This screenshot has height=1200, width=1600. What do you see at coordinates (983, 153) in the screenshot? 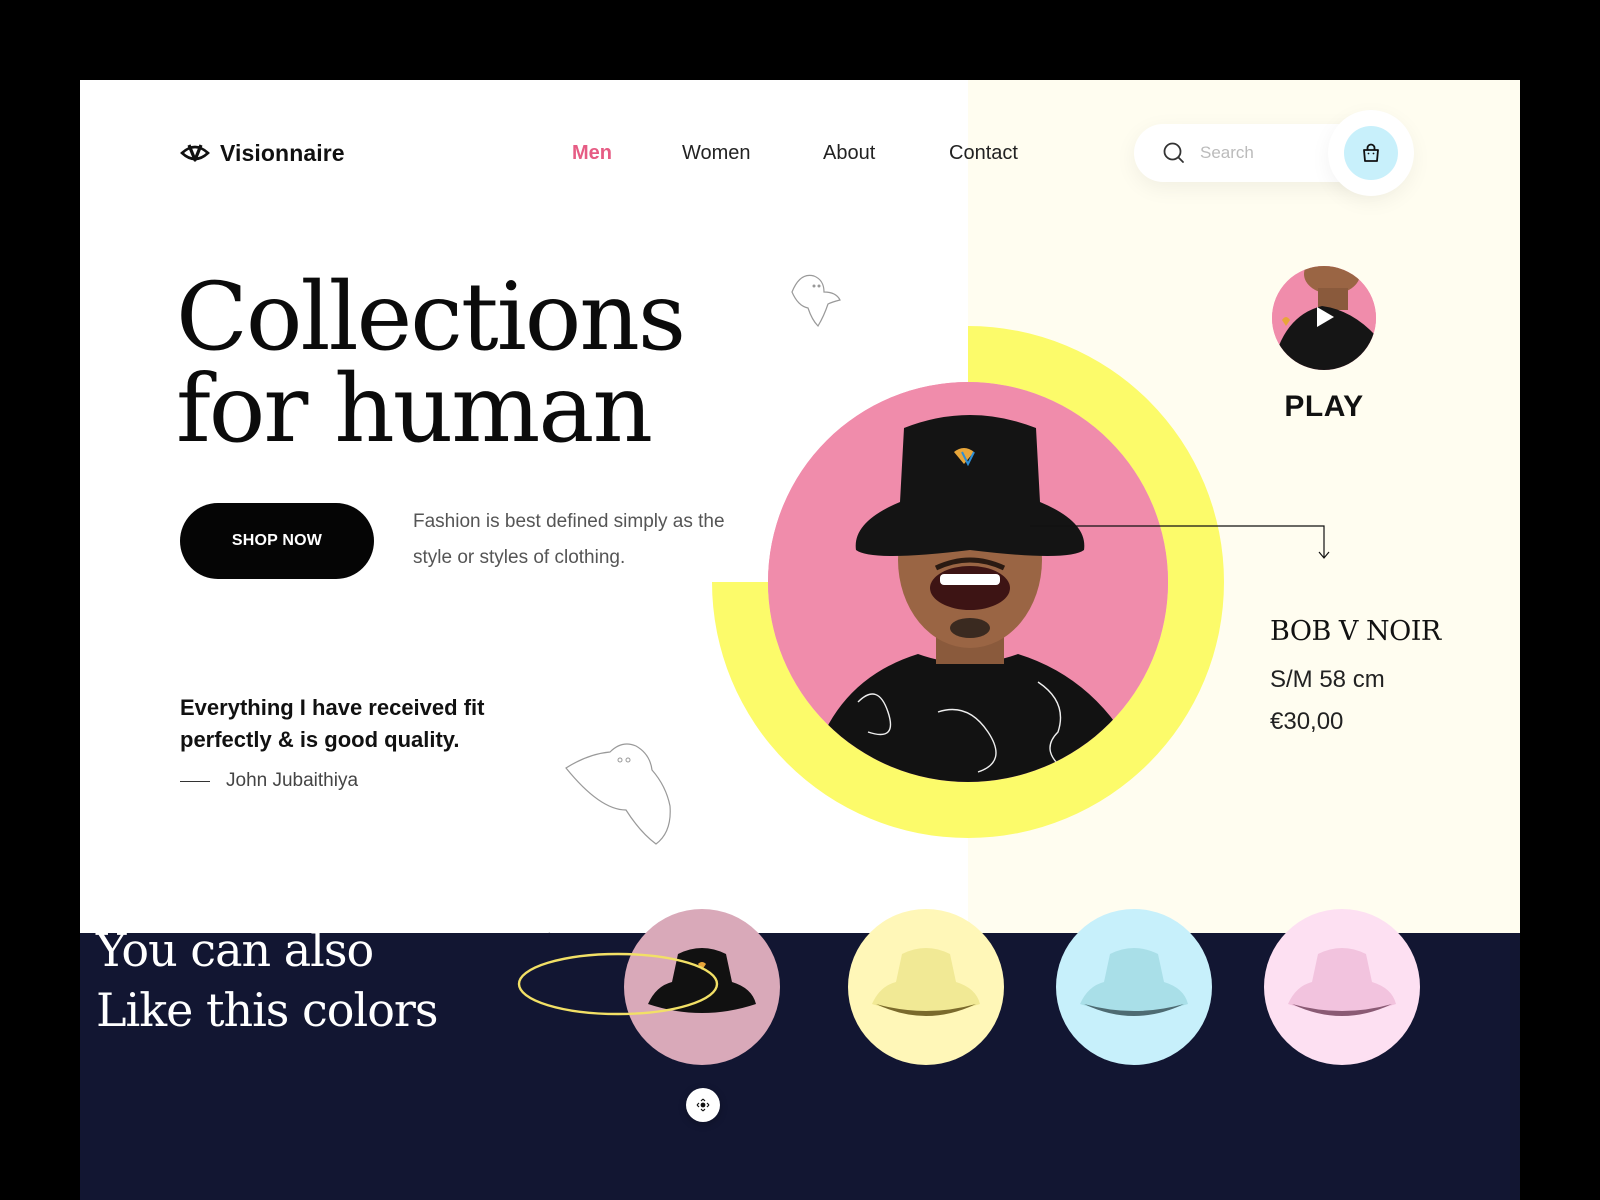
I see `nav-contact: Contact` at bounding box center [983, 153].